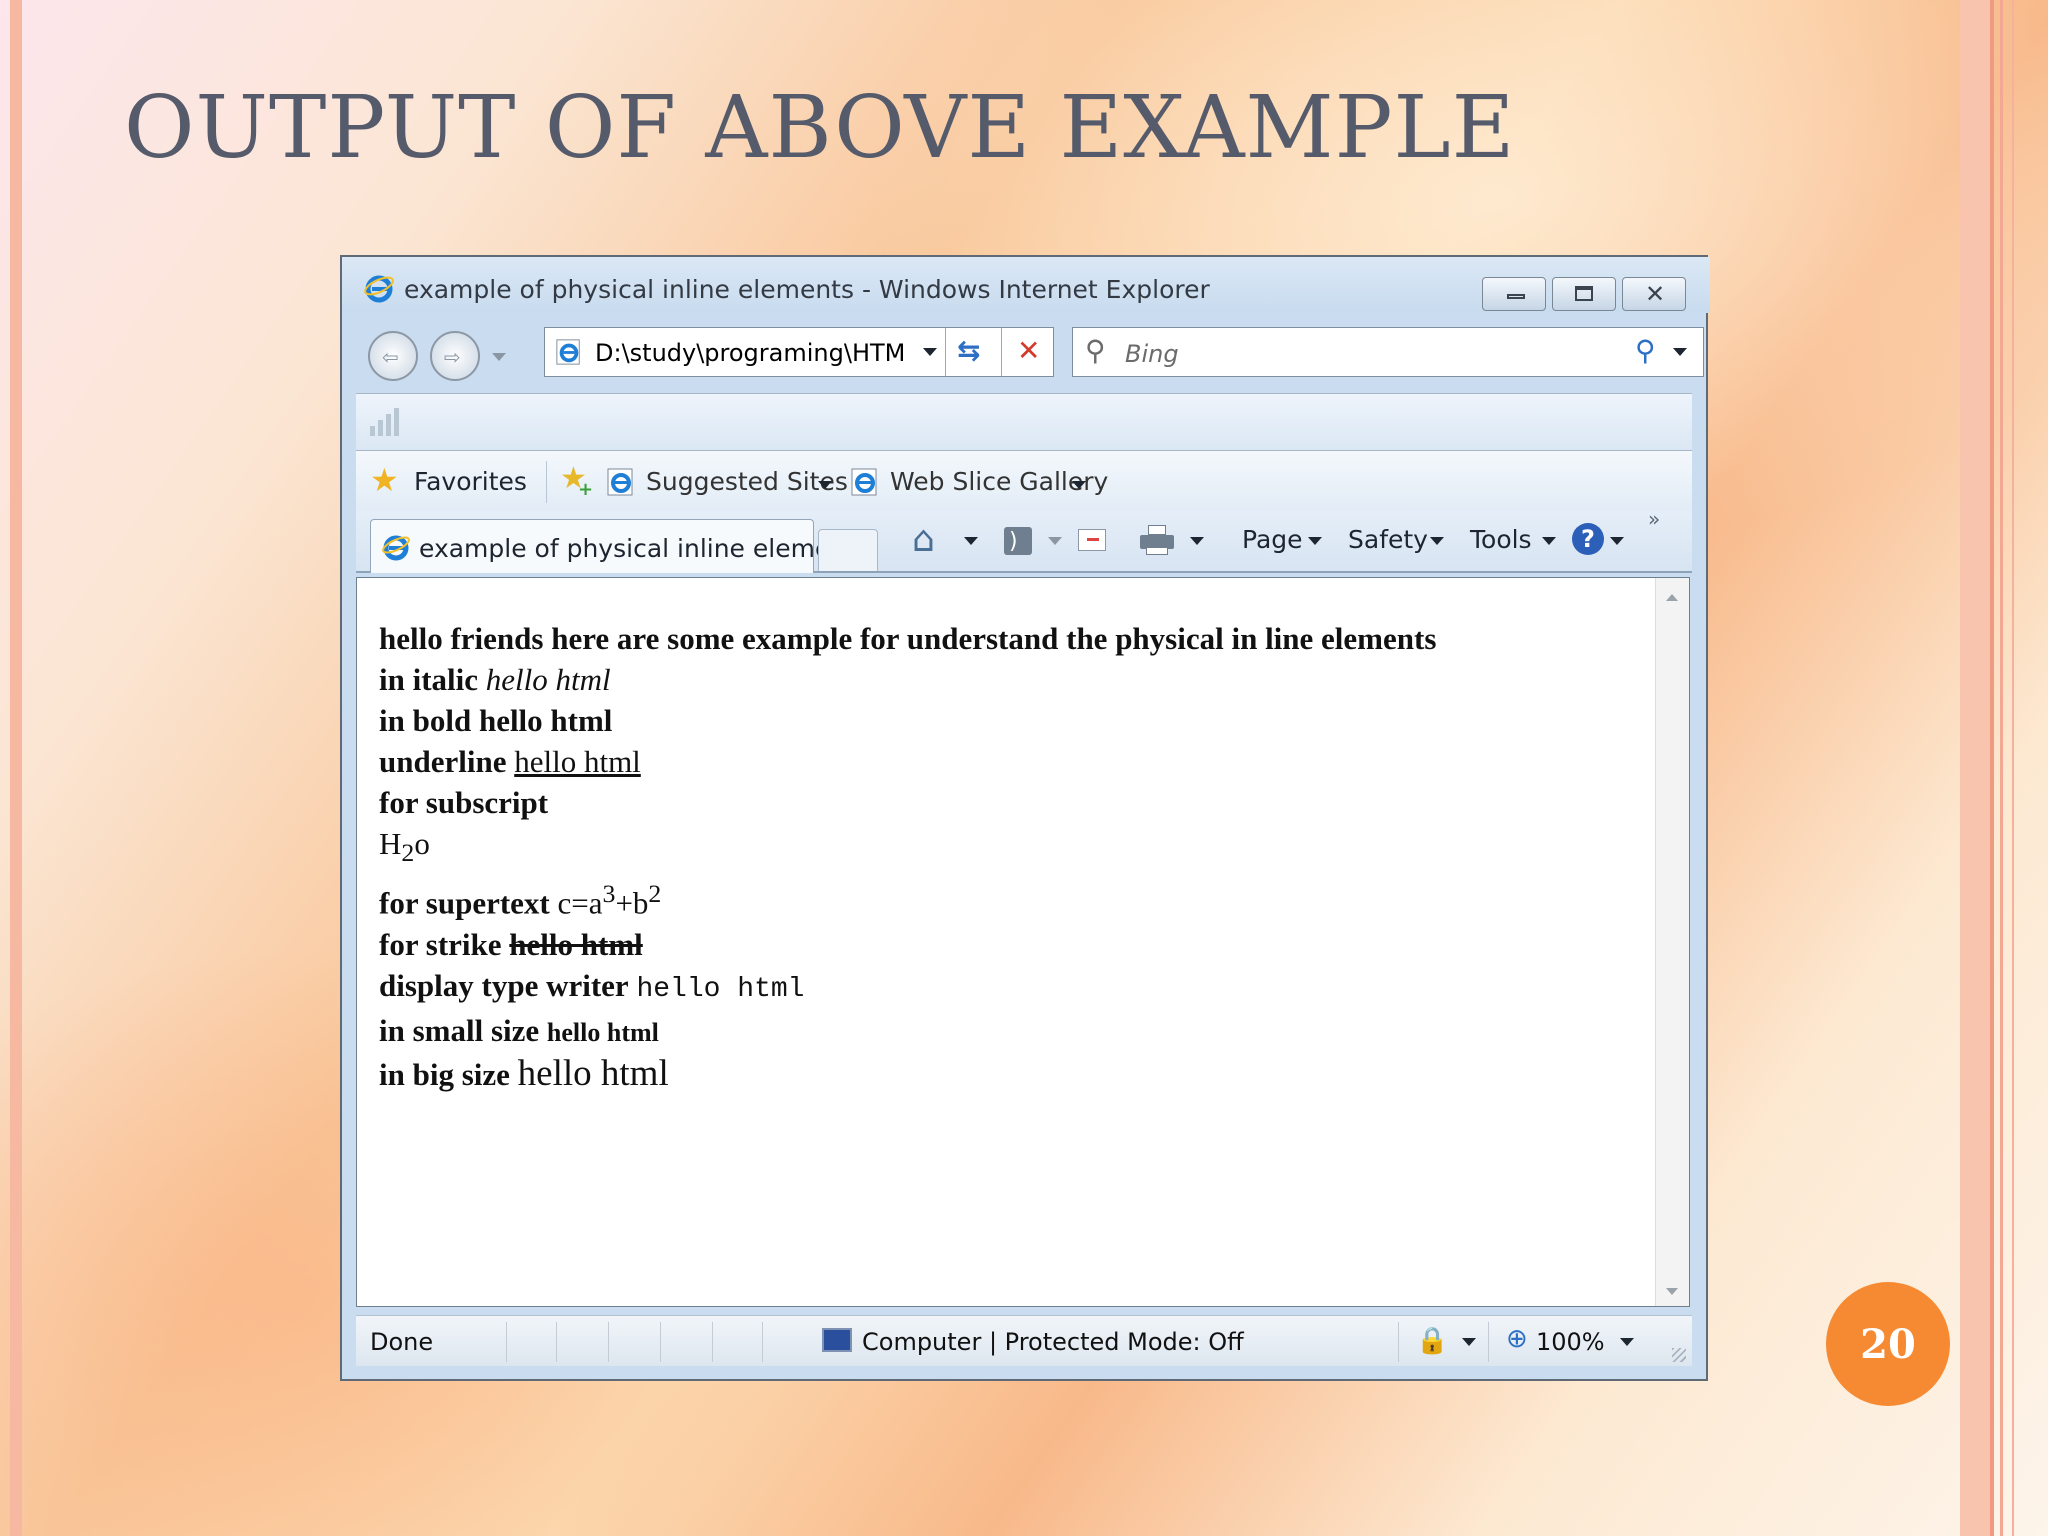  Describe the element at coordinates (1152, 354) in the screenshot. I see `search-placeholder: Bing` at that location.